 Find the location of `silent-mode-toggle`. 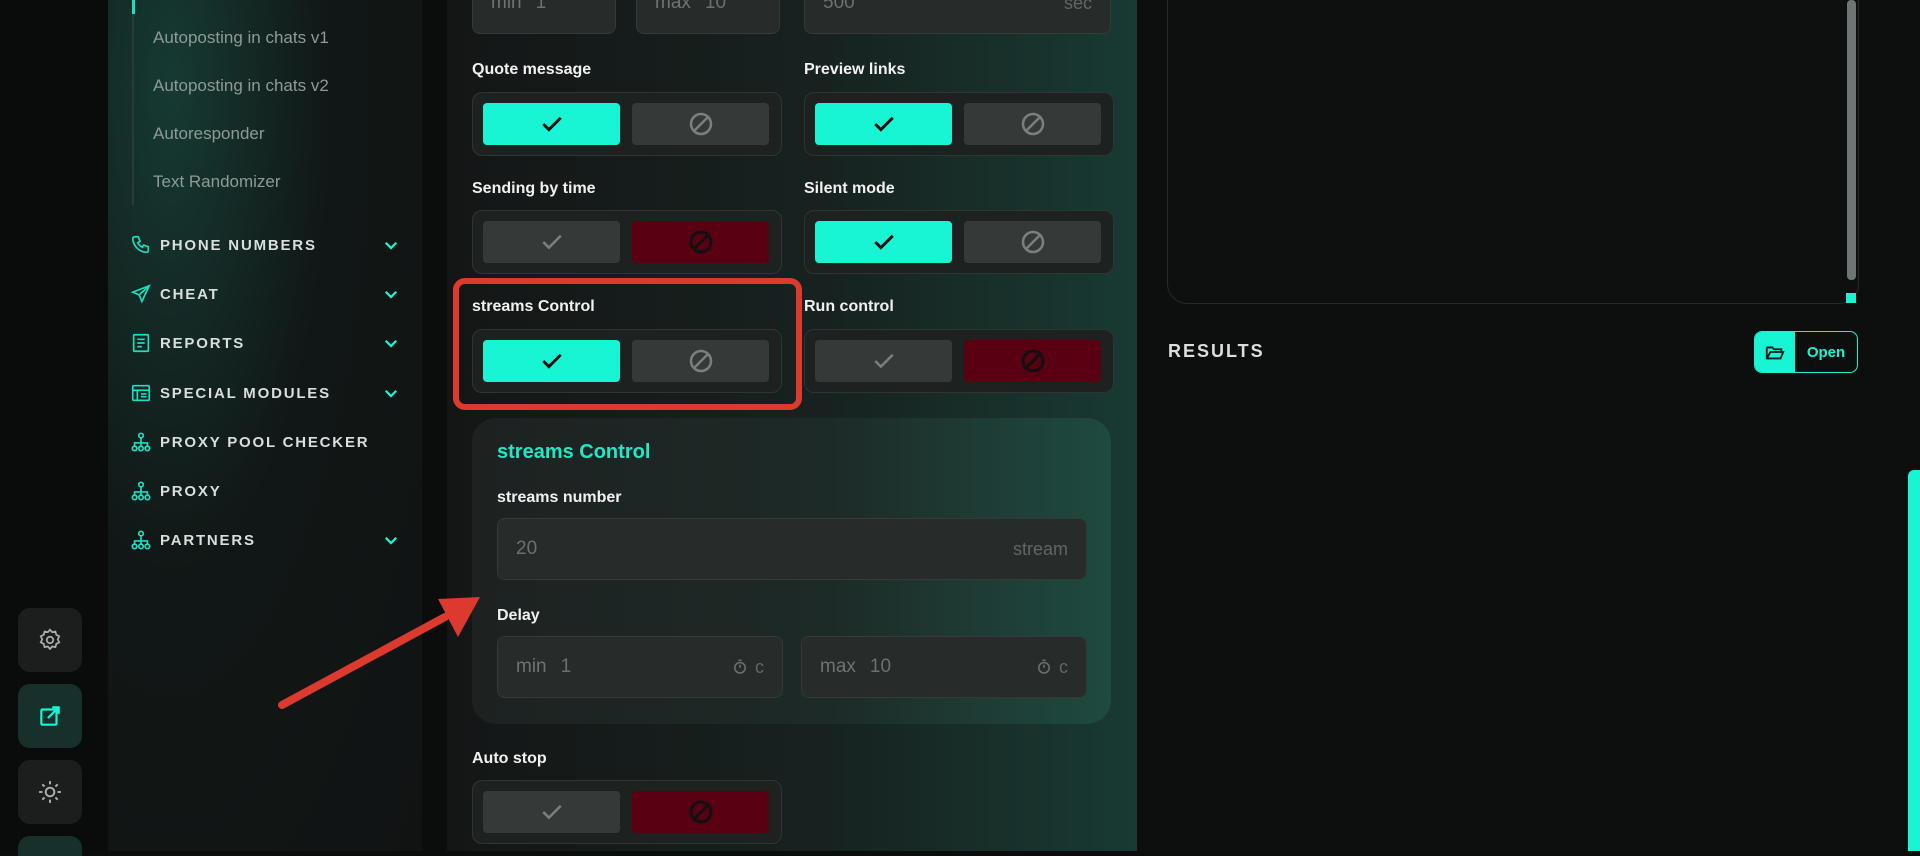

silent-mode-toggle is located at coordinates (959, 242).